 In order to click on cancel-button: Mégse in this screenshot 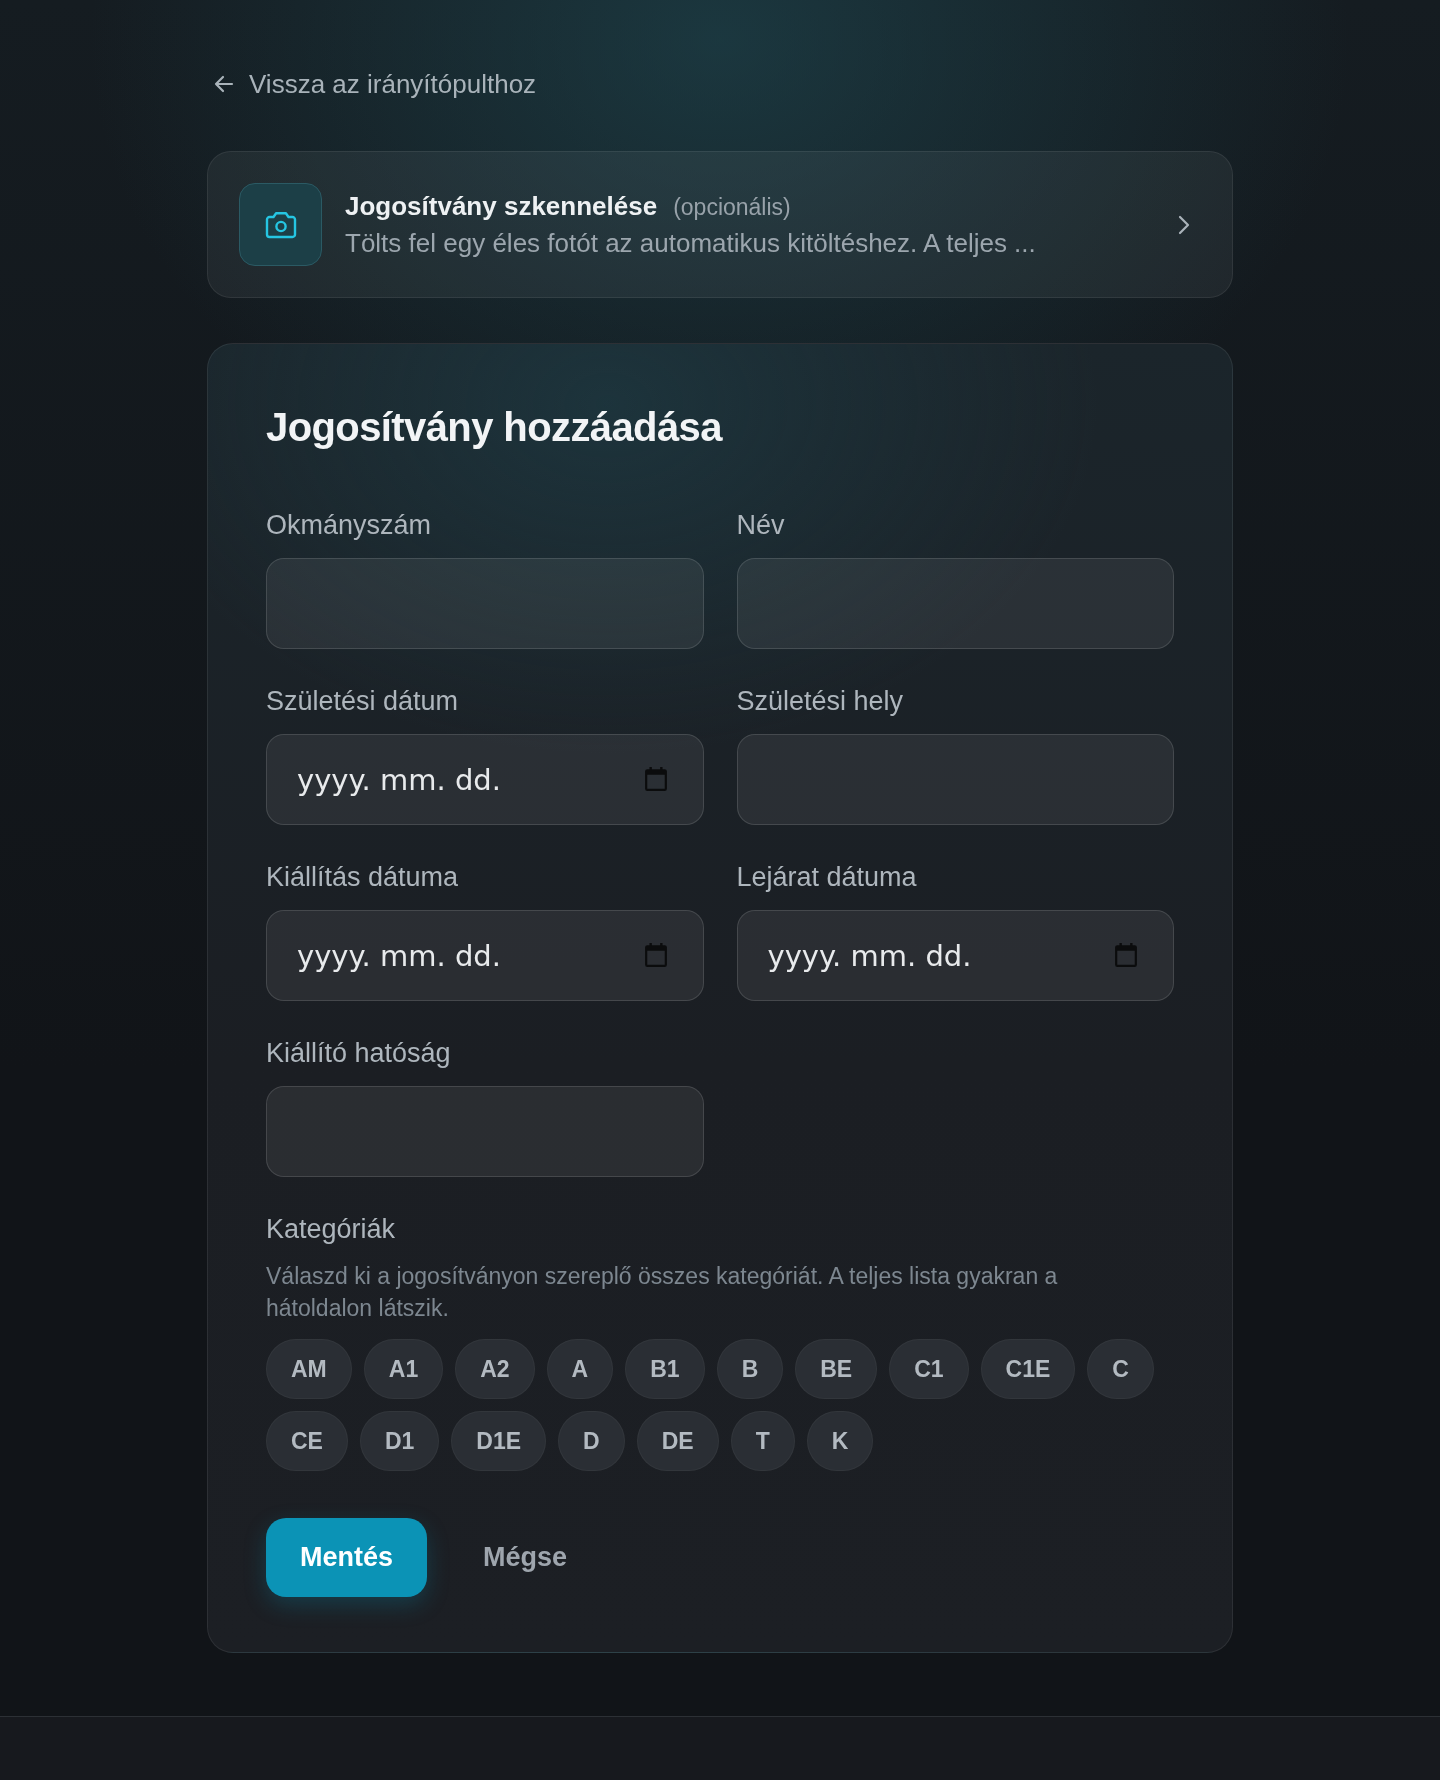, I will do `click(525, 1557)`.